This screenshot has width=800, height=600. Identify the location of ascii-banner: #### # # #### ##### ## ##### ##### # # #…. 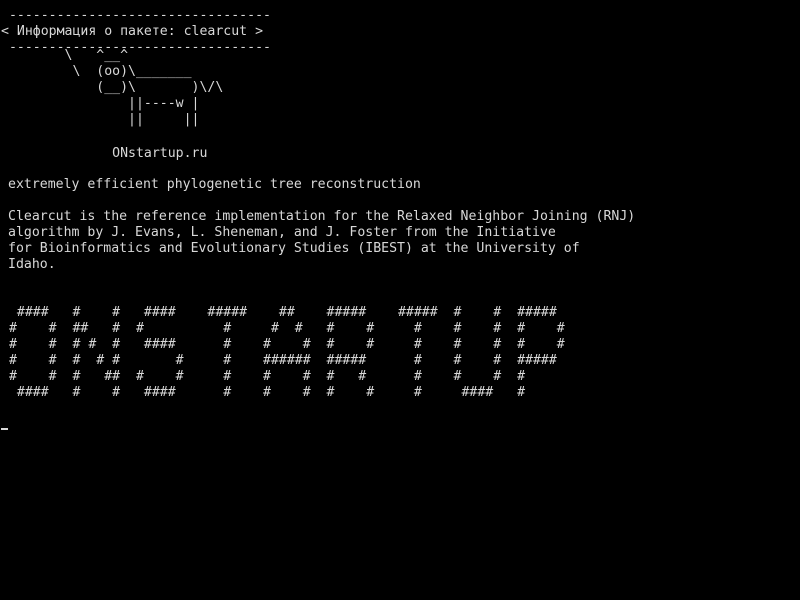
(283, 353).